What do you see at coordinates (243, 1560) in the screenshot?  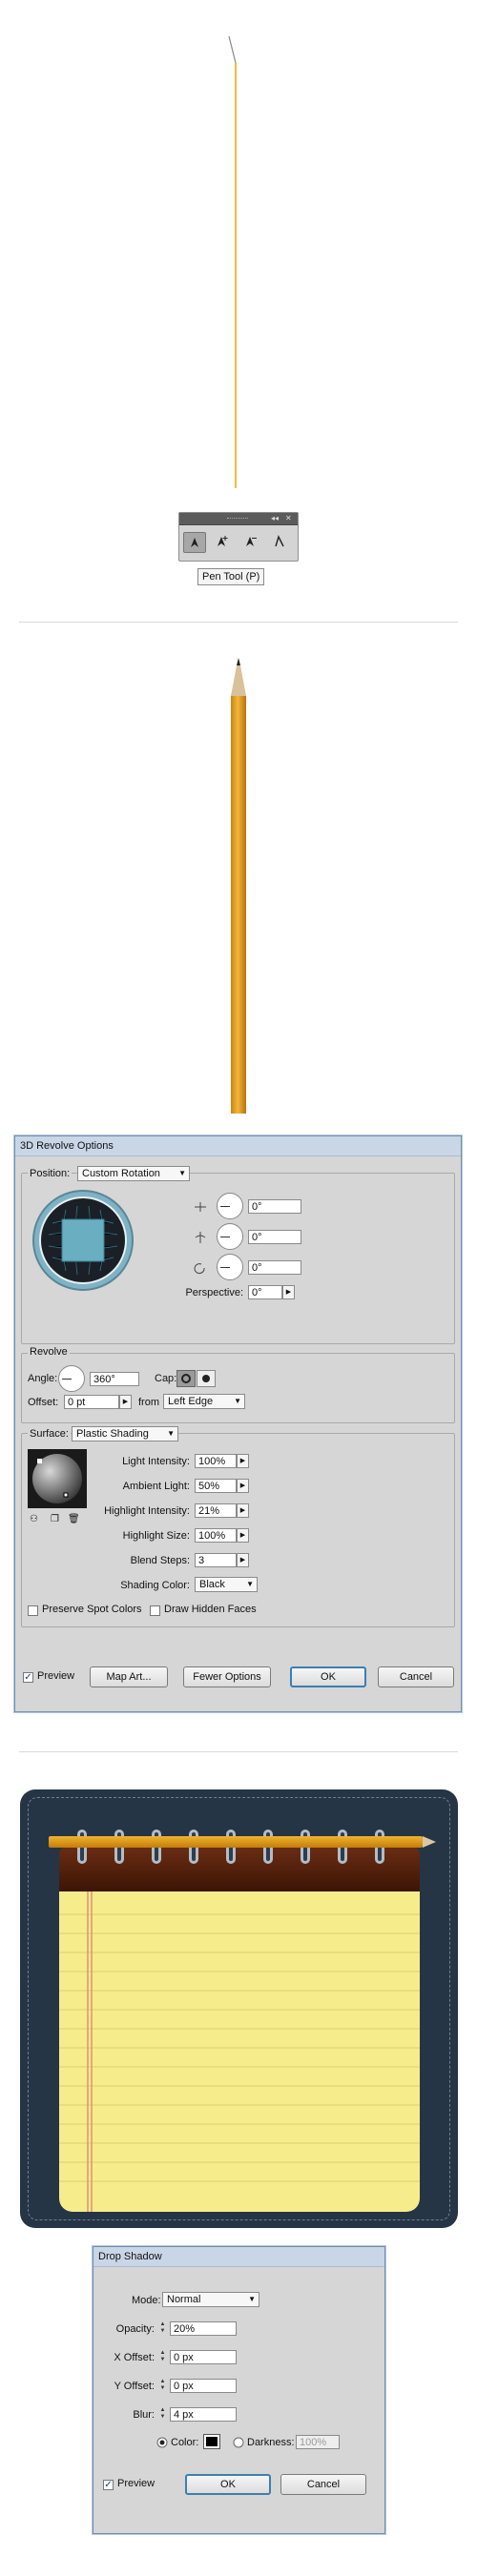 I see `blend-steps-slider-button: ▶` at bounding box center [243, 1560].